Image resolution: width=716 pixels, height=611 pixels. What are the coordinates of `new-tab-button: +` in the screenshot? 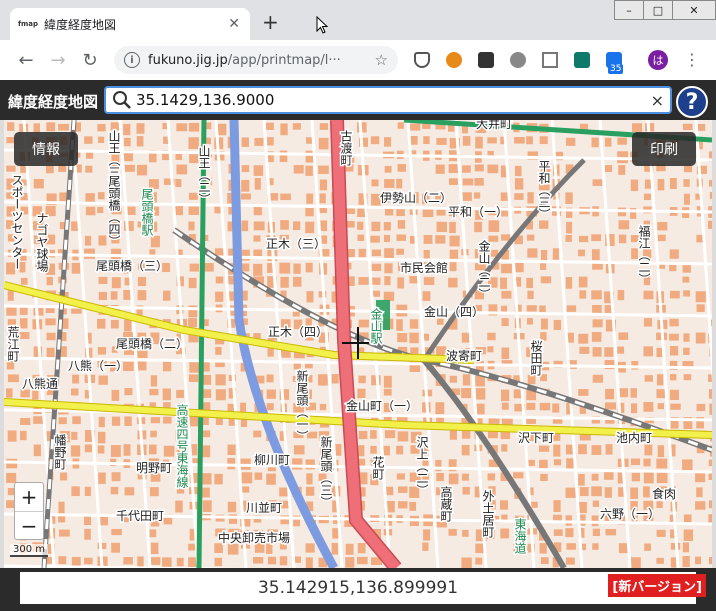 It's located at (270, 22).